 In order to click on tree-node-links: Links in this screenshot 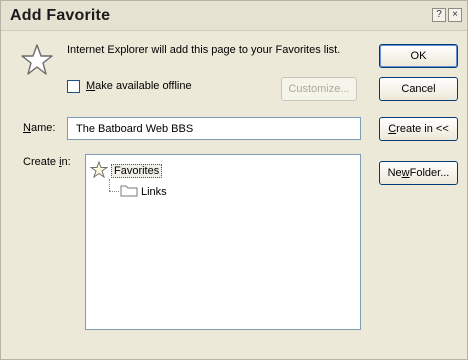, I will do `click(143, 191)`.